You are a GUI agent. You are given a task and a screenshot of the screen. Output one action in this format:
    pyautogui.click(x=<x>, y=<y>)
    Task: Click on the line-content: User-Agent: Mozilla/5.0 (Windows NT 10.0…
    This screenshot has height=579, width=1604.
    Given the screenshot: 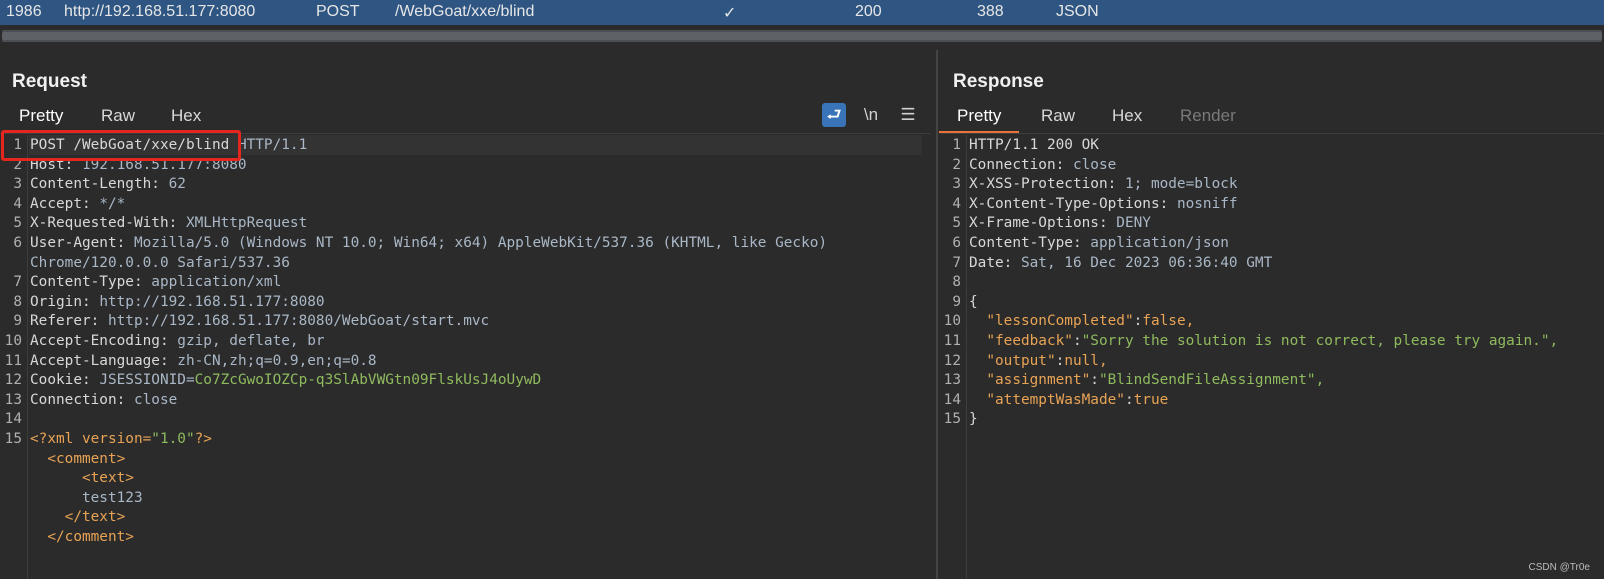 What is the action you would take?
    pyautogui.click(x=428, y=243)
    